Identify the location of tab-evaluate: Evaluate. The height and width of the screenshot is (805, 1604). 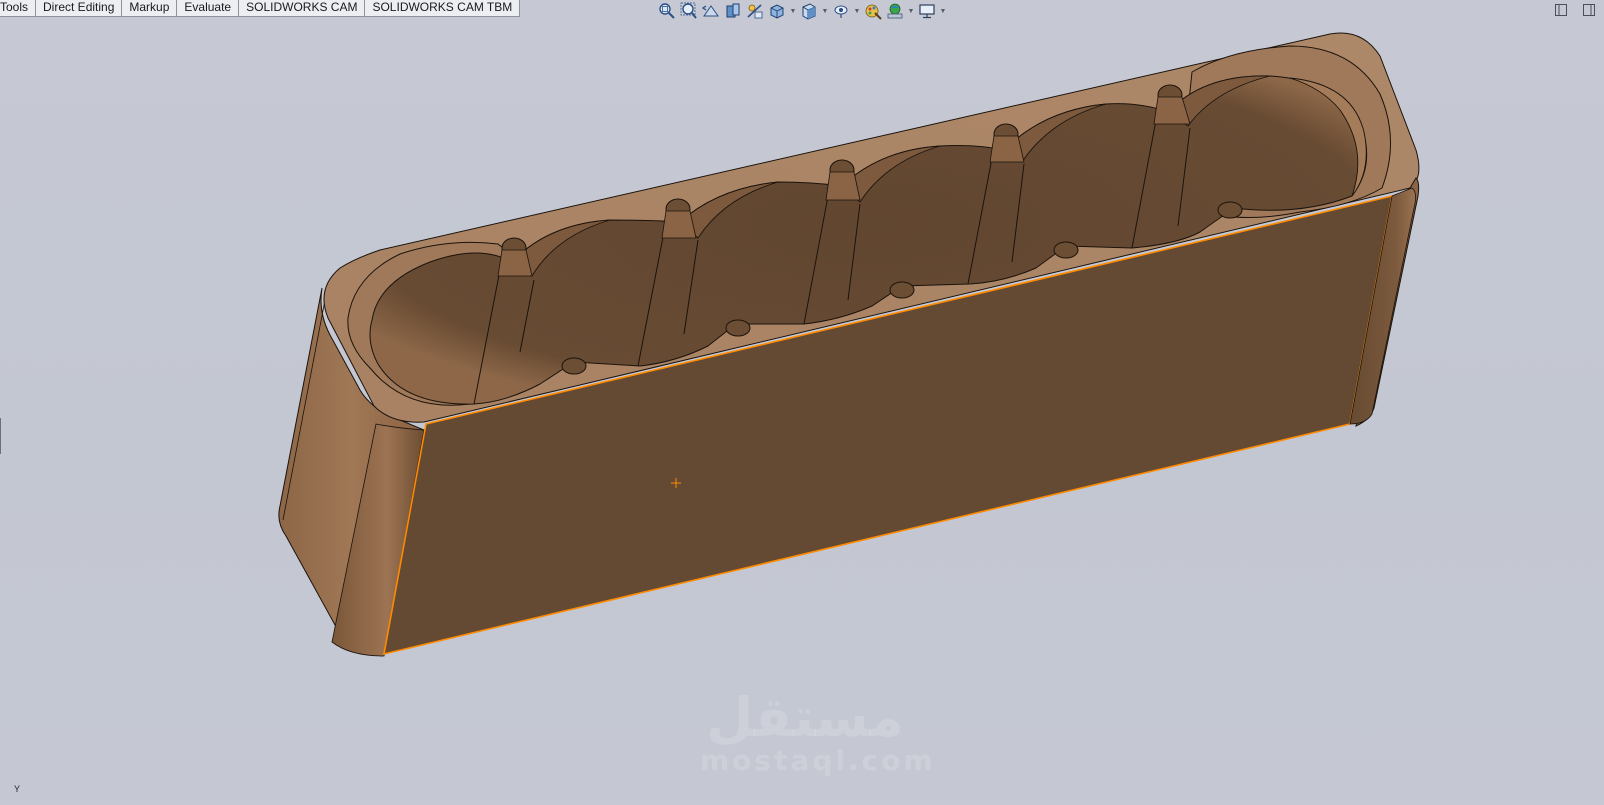
(208, 8).